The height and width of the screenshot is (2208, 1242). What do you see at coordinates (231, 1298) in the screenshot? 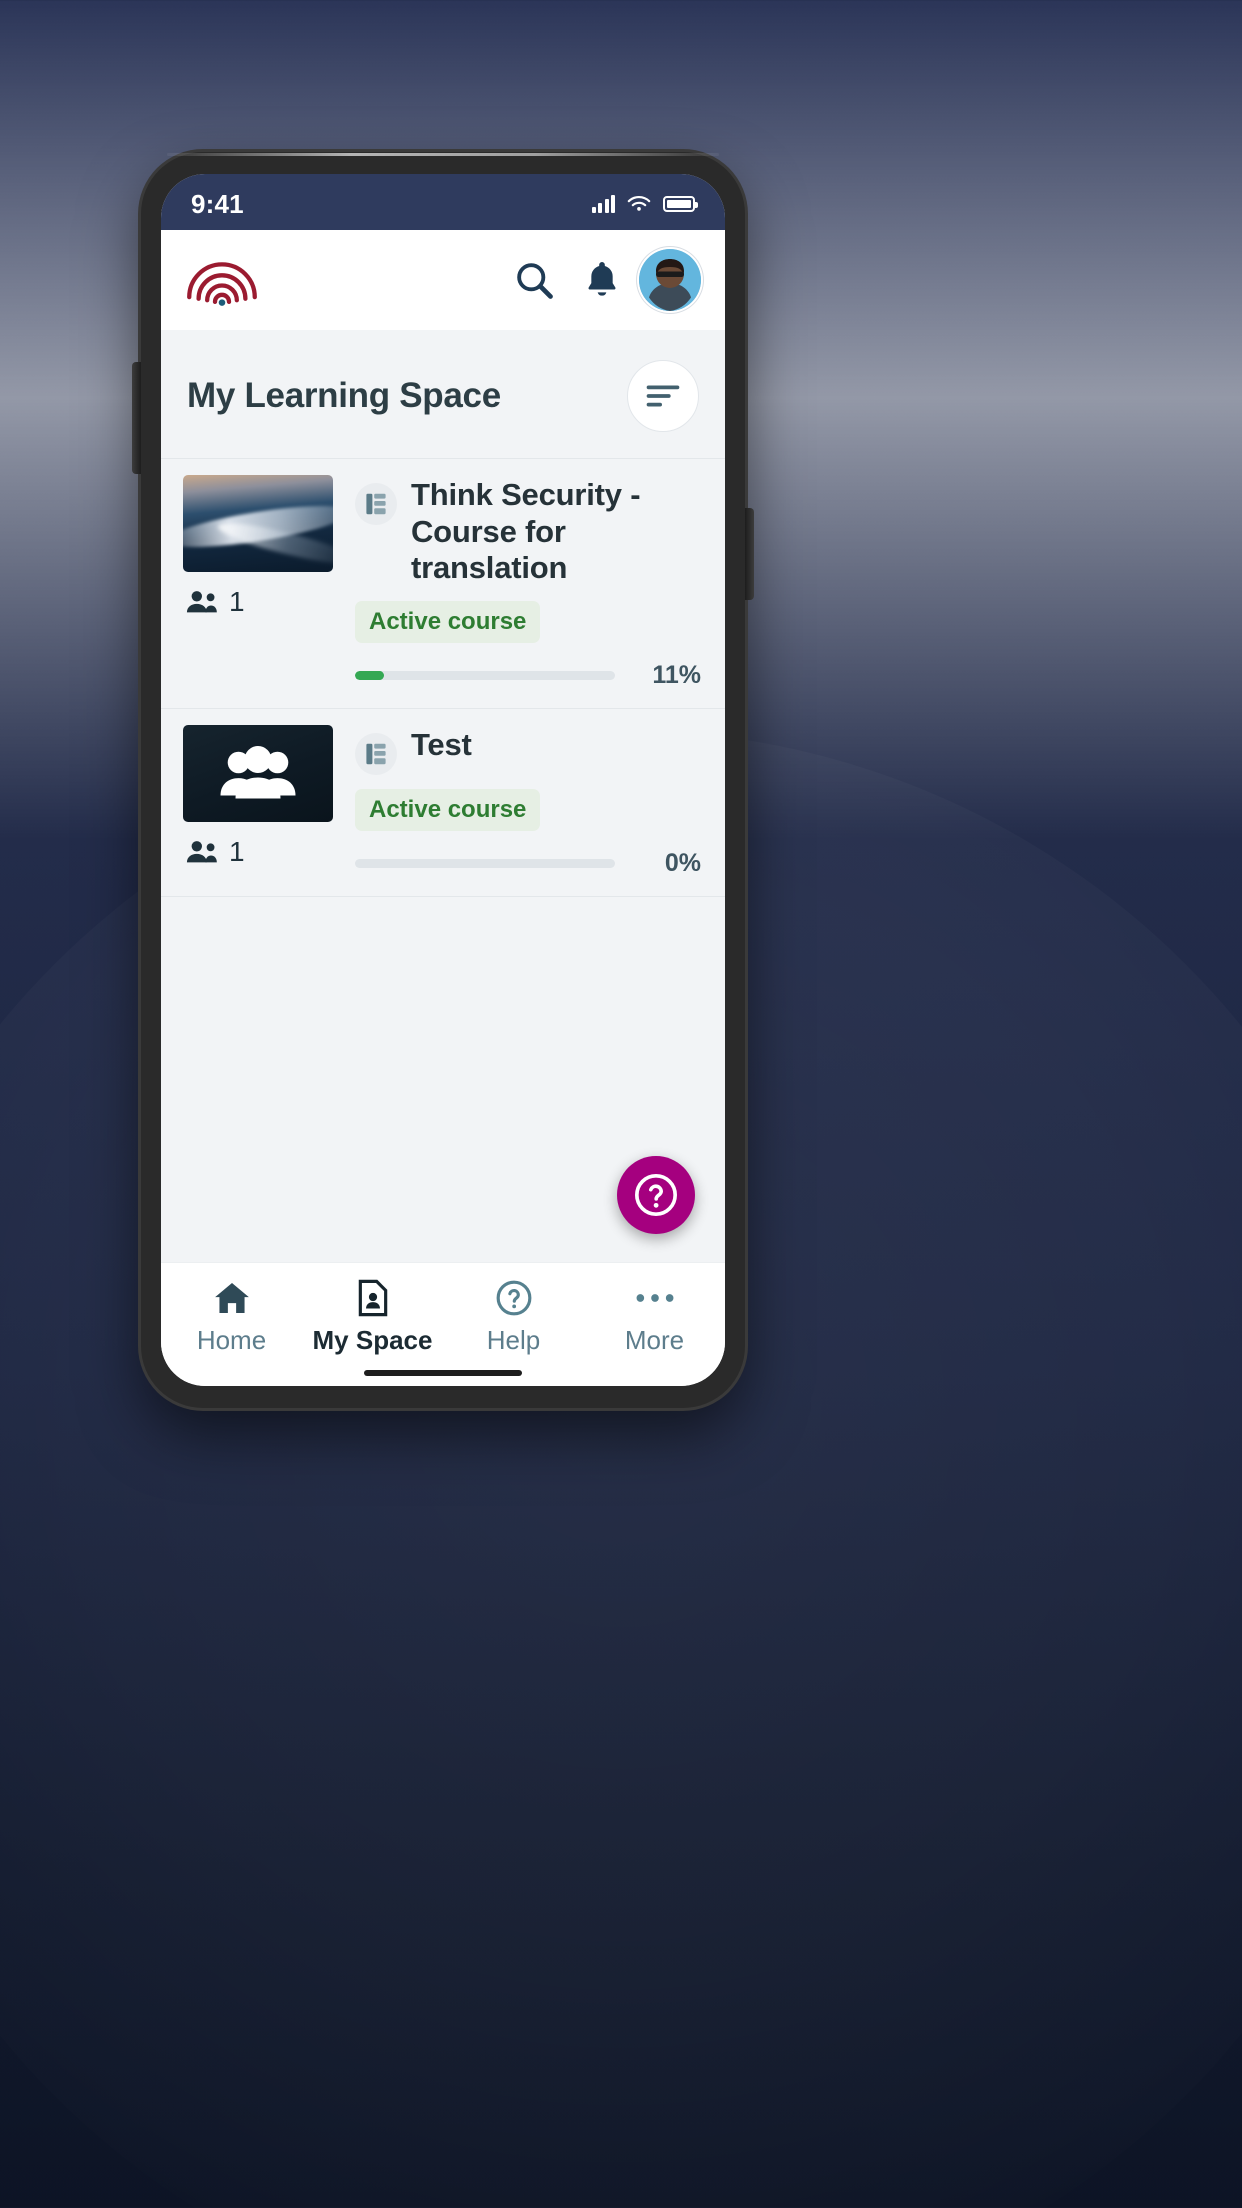
I see `home-icon` at bounding box center [231, 1298].